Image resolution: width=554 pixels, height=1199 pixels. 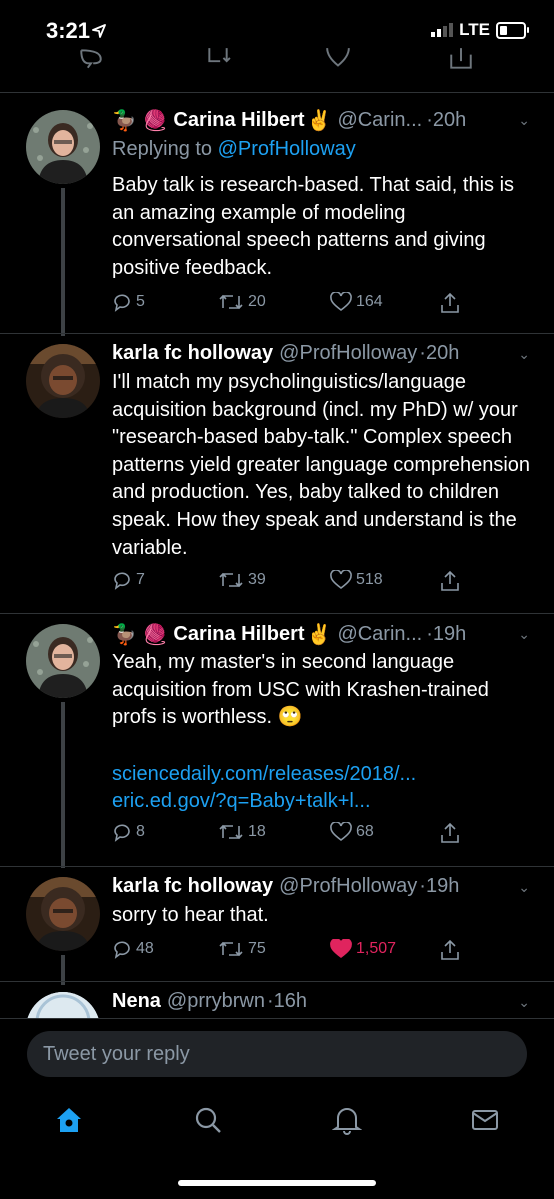 What do you see at coordinates (68, 30) in the screenshot?
I see `status-time: 3:21` at bounding box center [68, 30].